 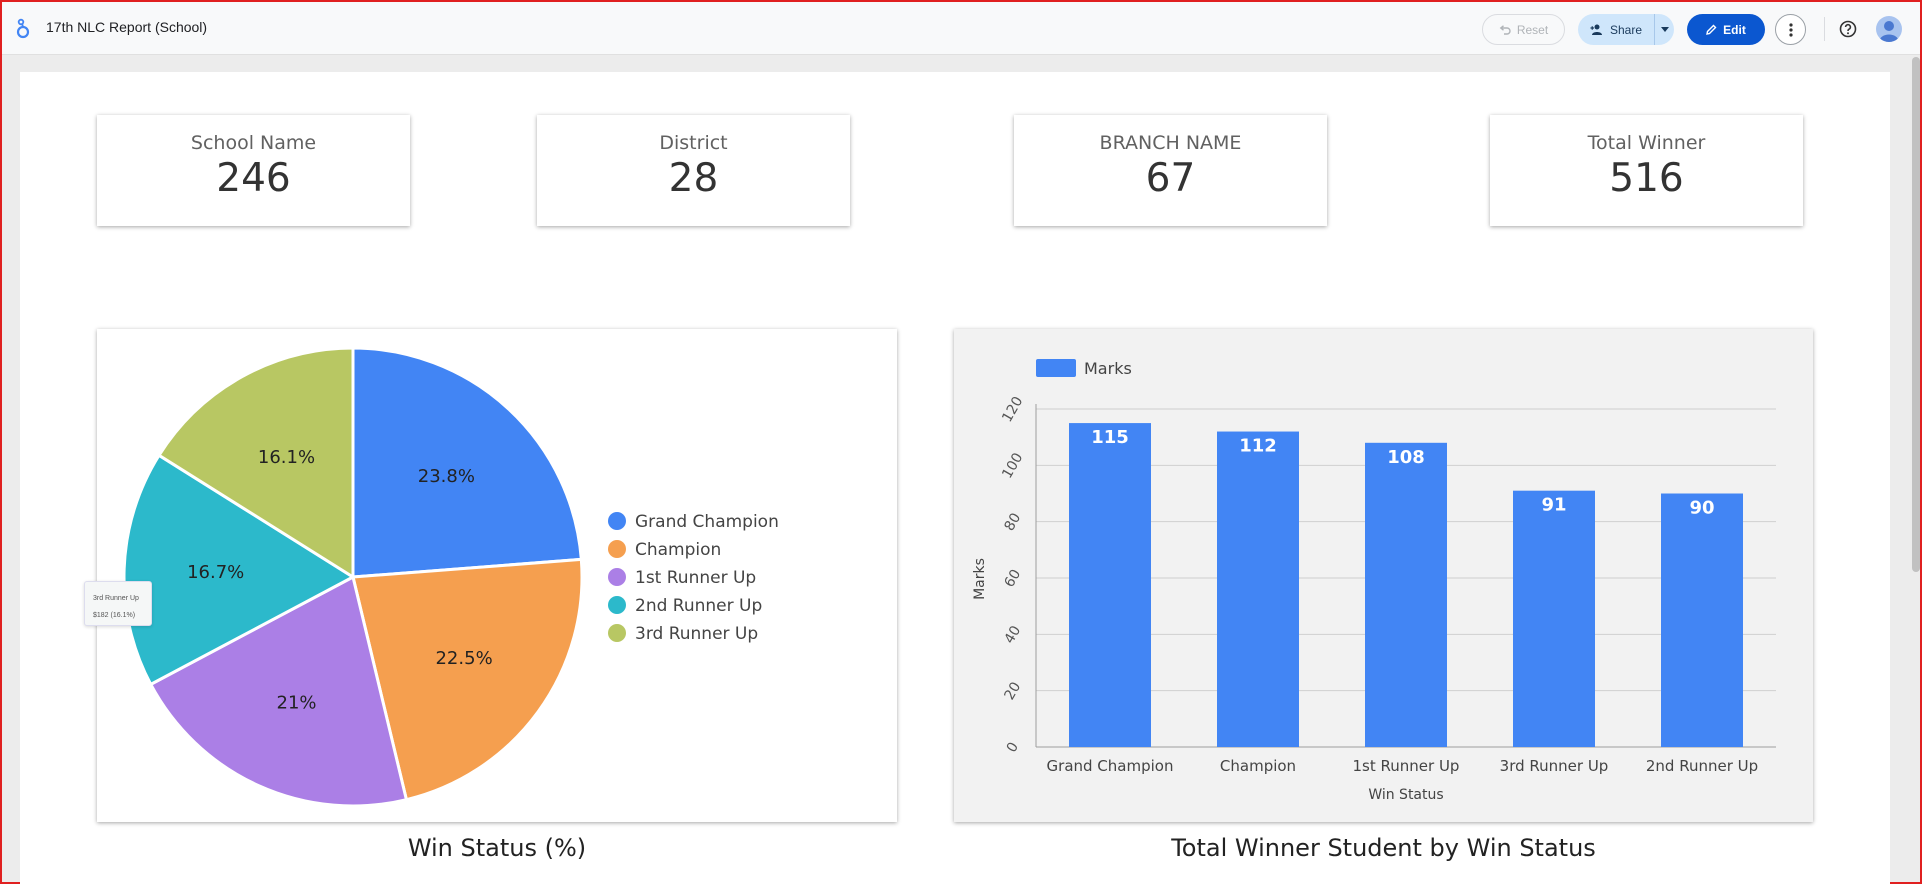 I want to click on legend-label: Marks, so click(x=1108, y=368).